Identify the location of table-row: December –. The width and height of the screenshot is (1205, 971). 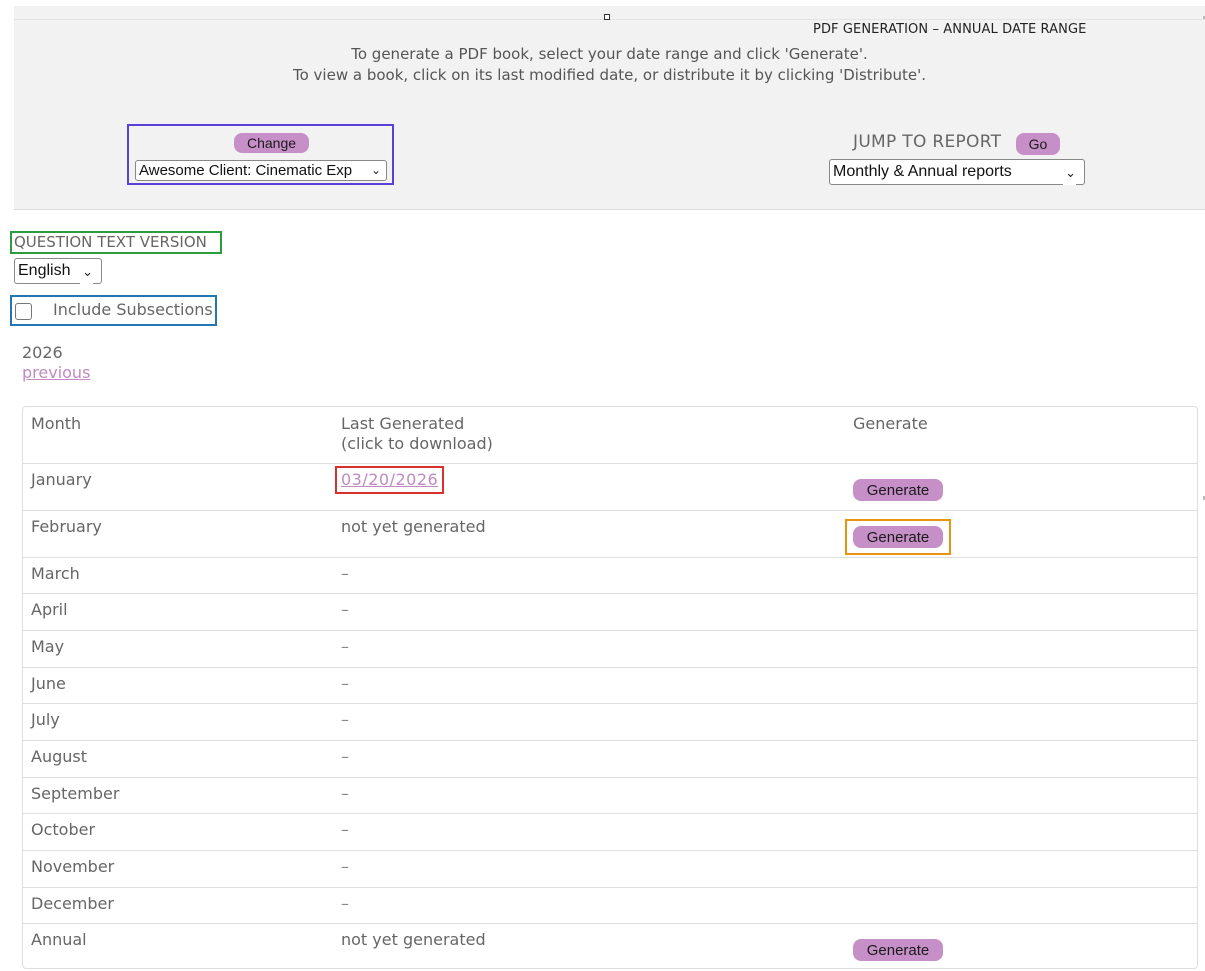
(610, 906).